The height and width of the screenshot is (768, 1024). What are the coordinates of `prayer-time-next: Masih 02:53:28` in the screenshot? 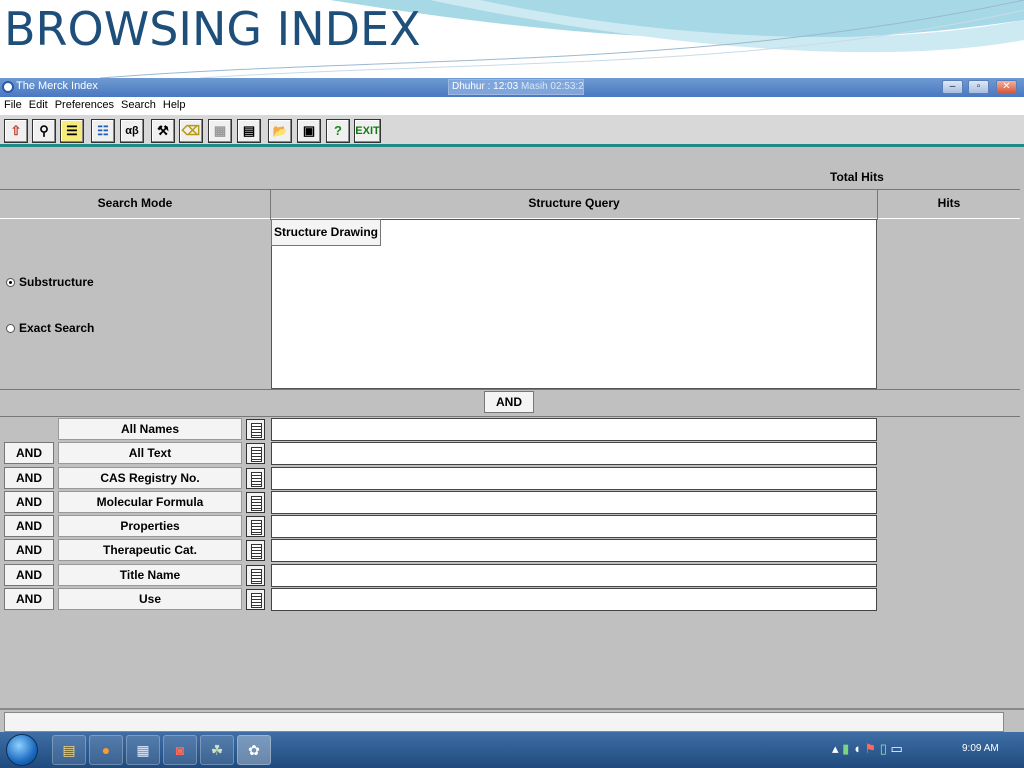 It's located at (552, 86).